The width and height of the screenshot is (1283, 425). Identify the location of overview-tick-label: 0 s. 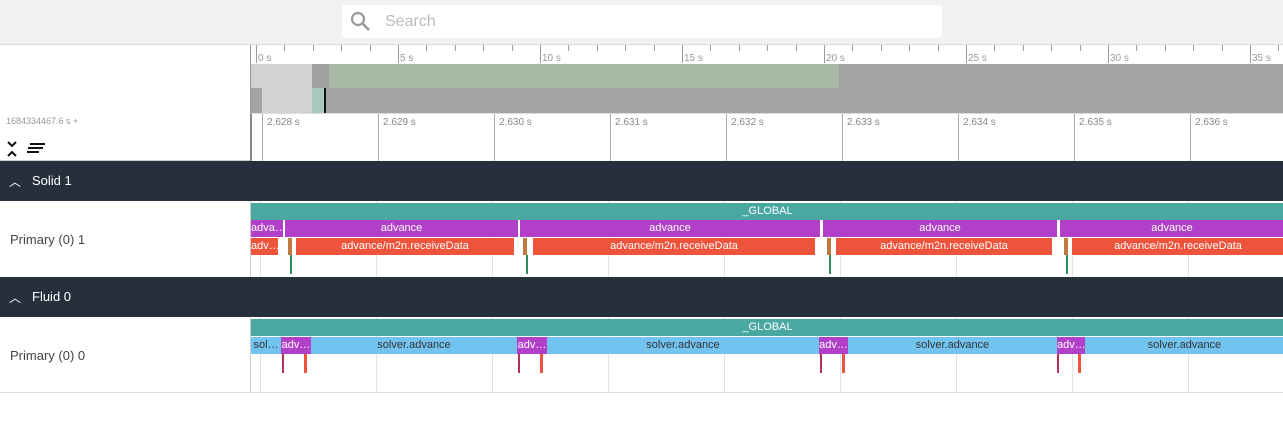
(265, 58).